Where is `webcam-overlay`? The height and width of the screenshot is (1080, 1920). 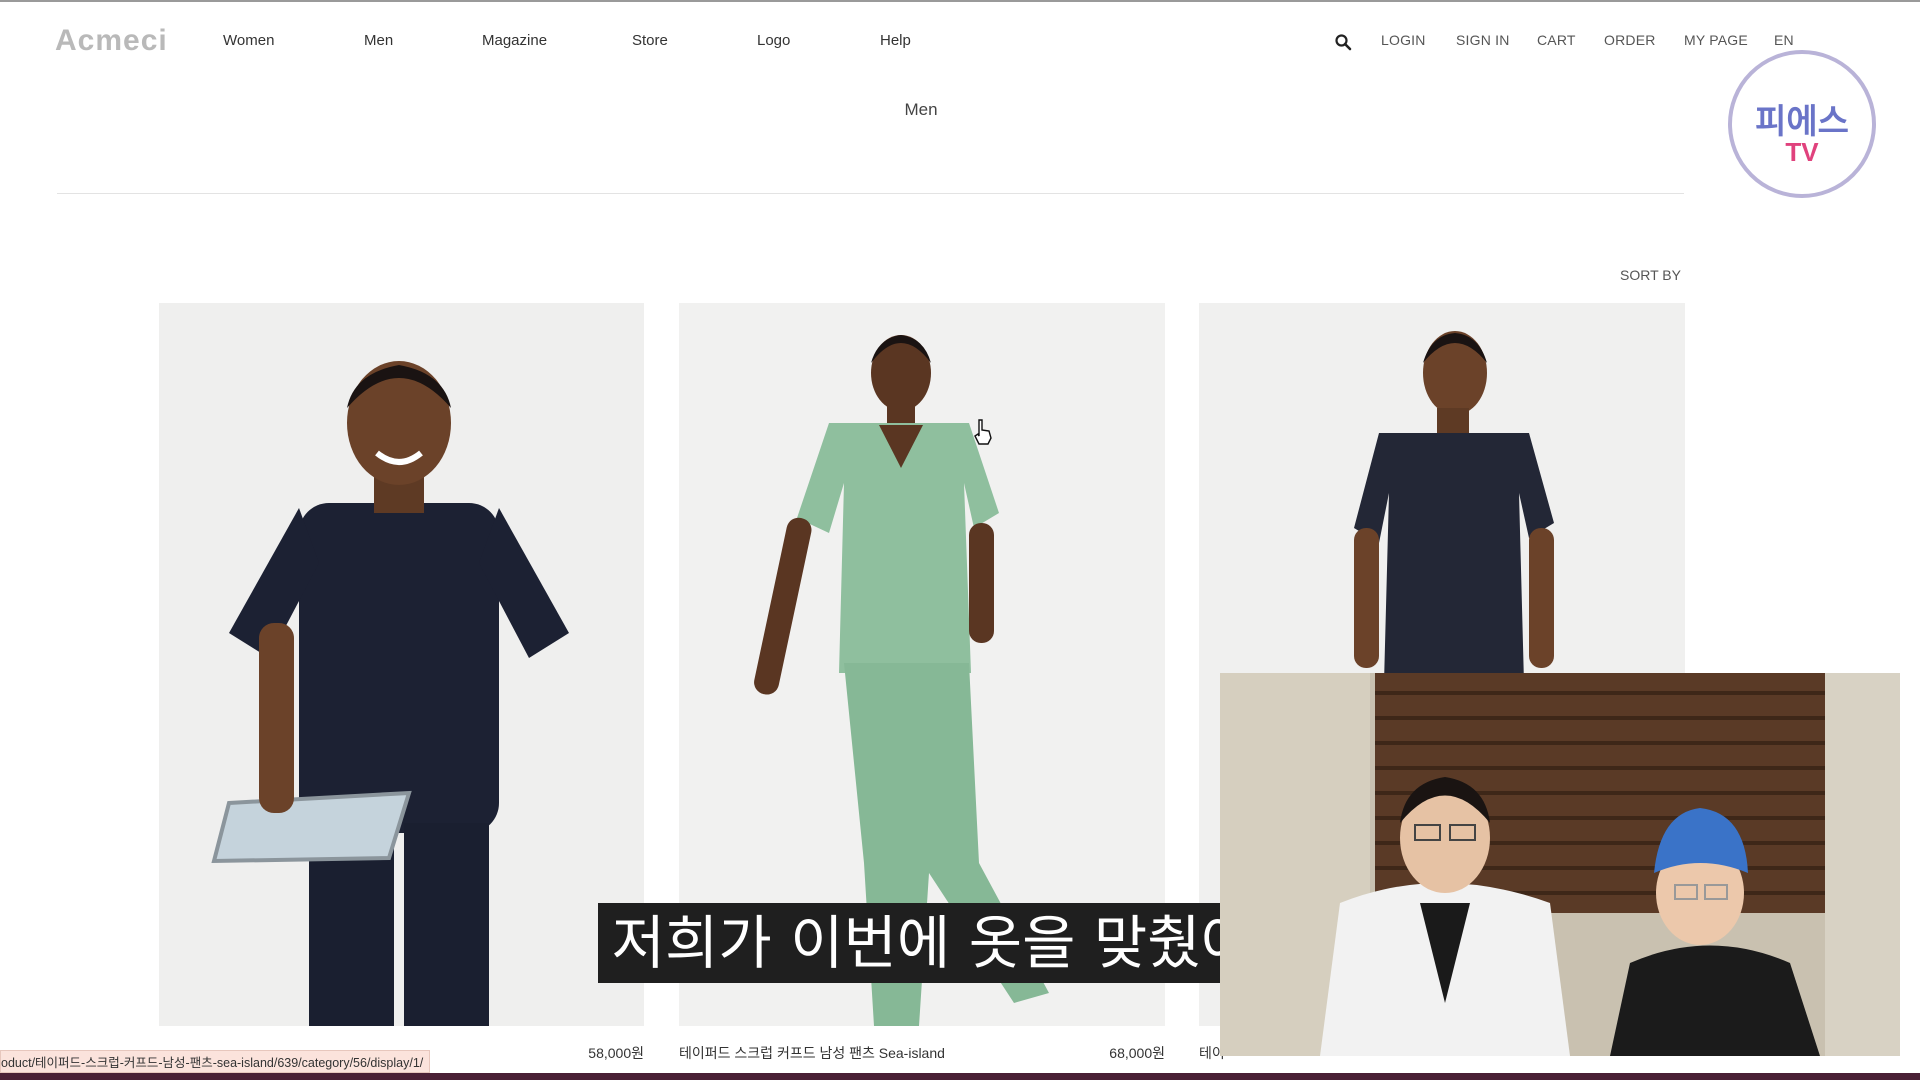 webcam-overlay is located at coordinates (1560, 864).